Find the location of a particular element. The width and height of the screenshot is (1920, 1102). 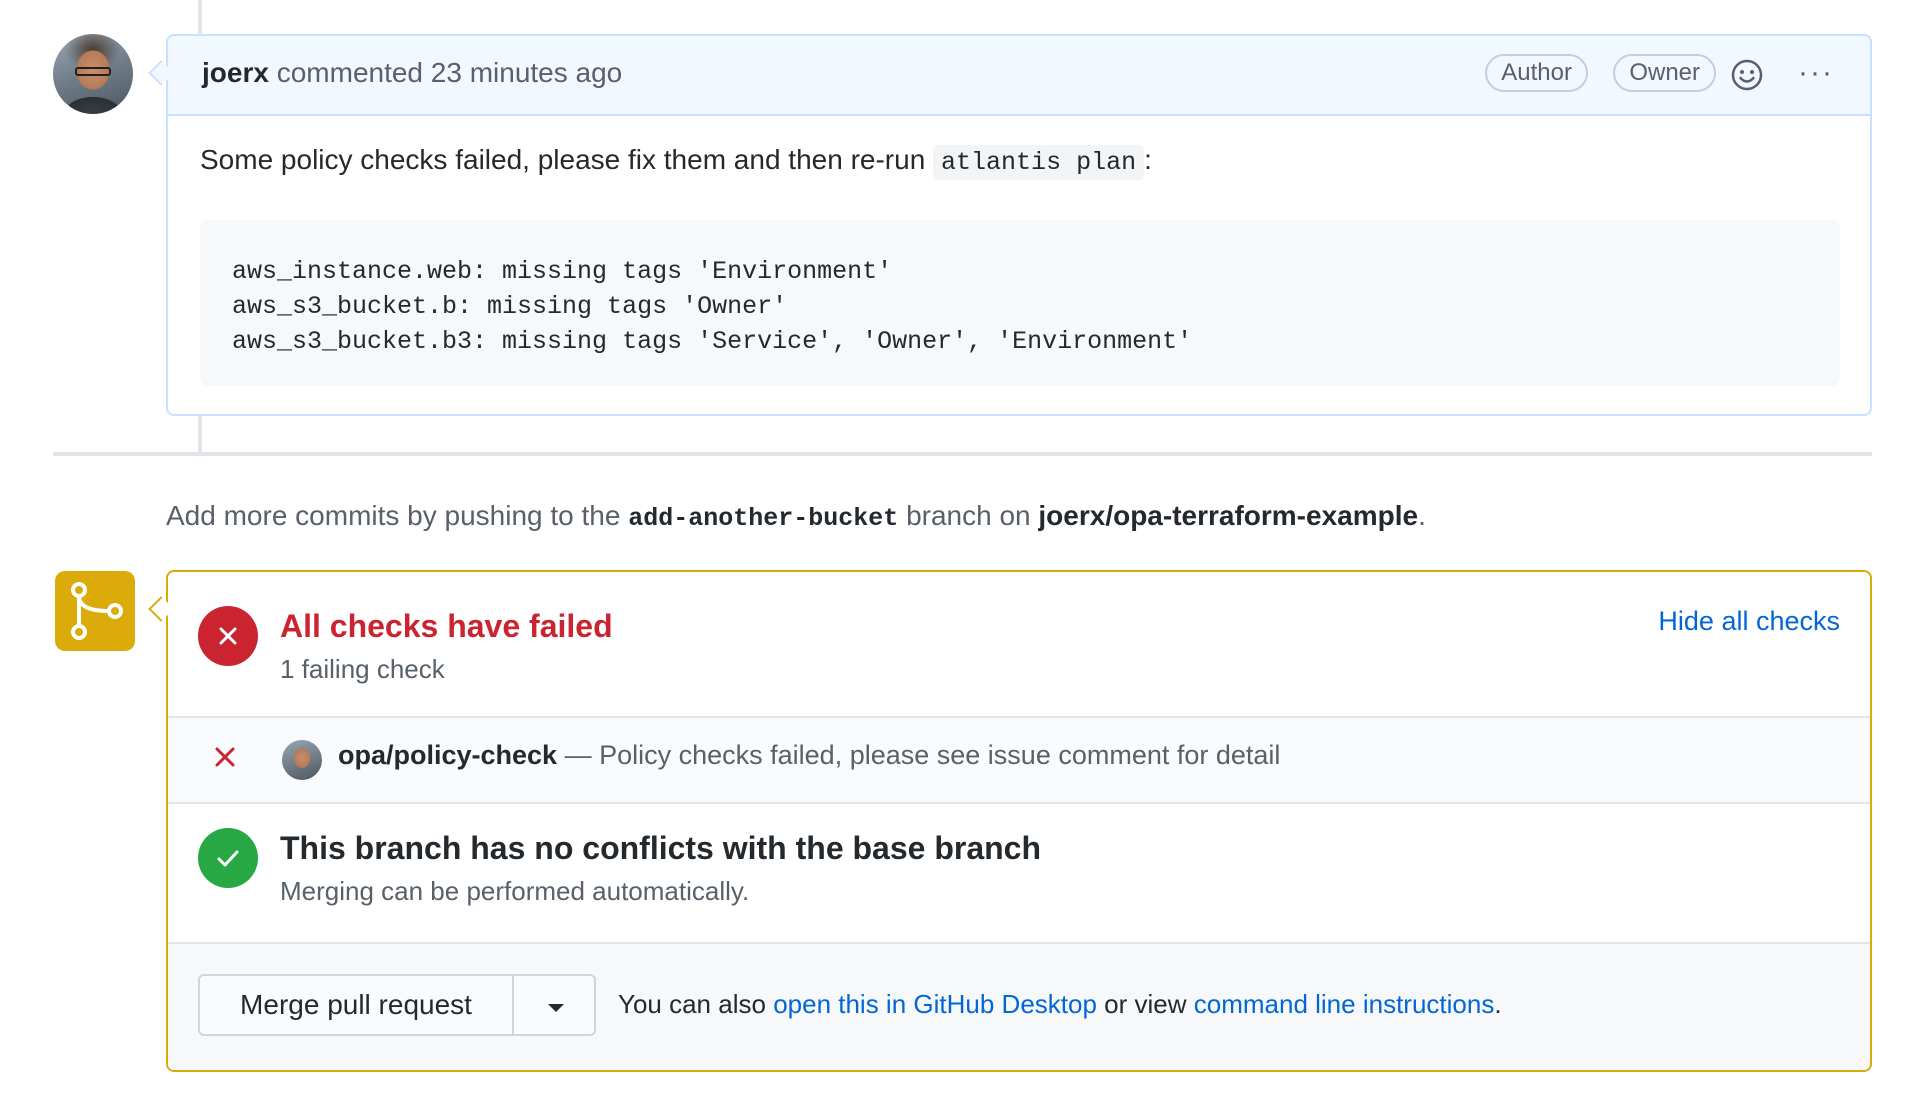

checks-status-subtitle: 1 failing check is located at coordinates (362, 669).